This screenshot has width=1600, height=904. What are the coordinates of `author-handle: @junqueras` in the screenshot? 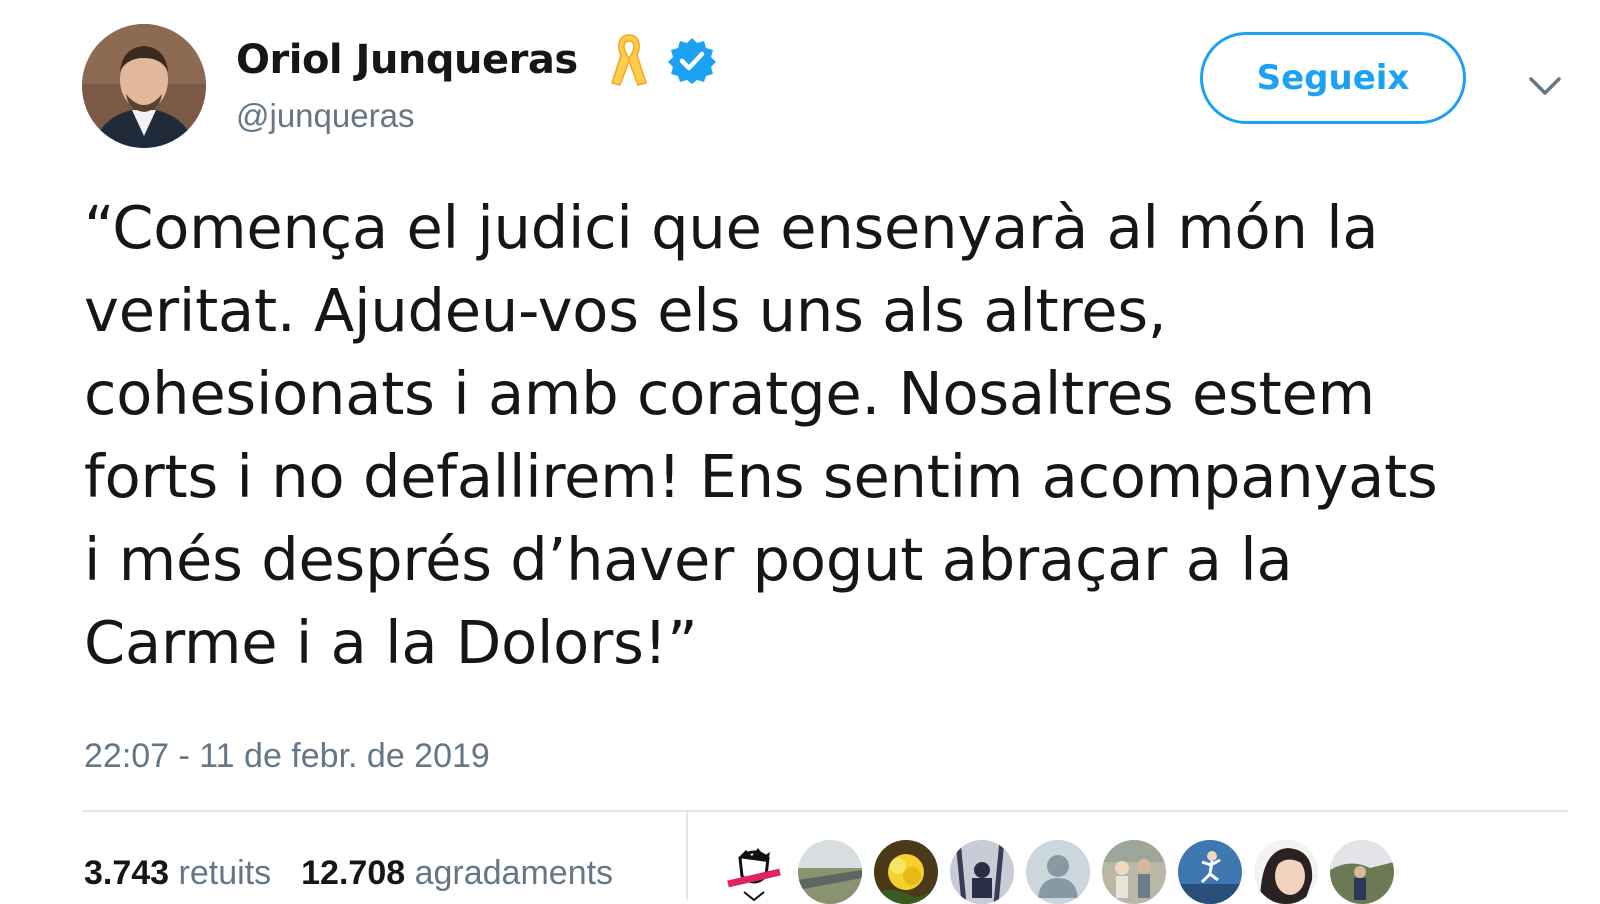 It's located at (325, 116).